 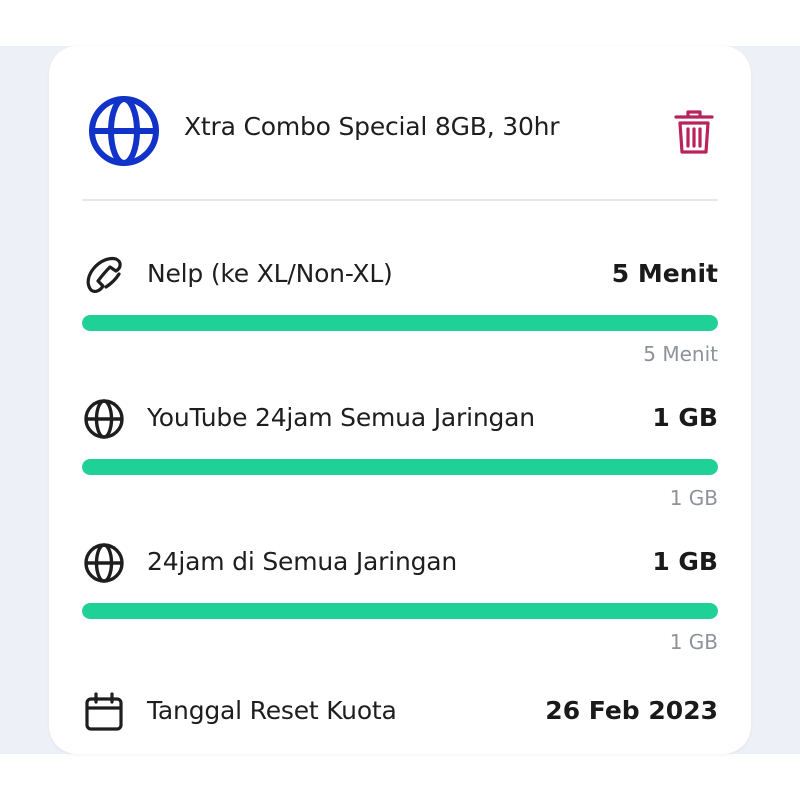 What do you see at coordinates (400, 200) in the screenshot?
I see `header-divider` at bounding box center [400, 200].